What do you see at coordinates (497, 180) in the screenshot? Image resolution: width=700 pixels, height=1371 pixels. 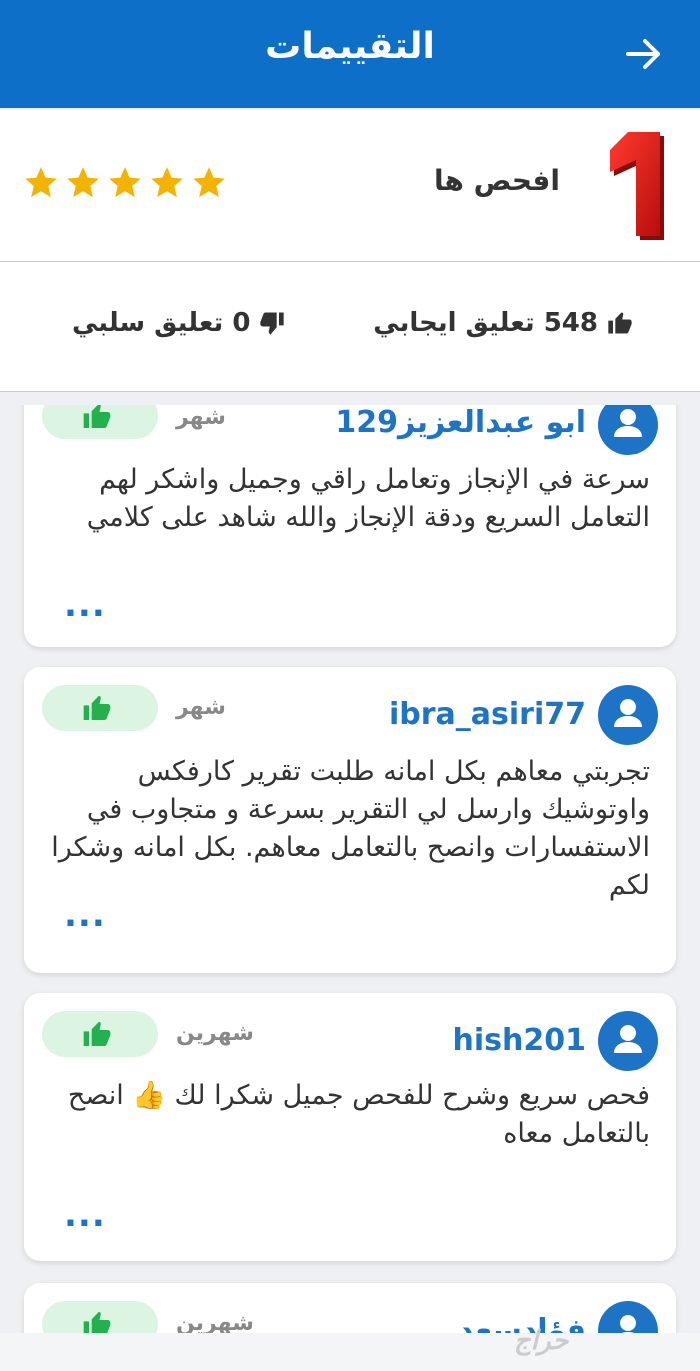 I see `seller-name: افحص ها` at bounding box center [497, 180].